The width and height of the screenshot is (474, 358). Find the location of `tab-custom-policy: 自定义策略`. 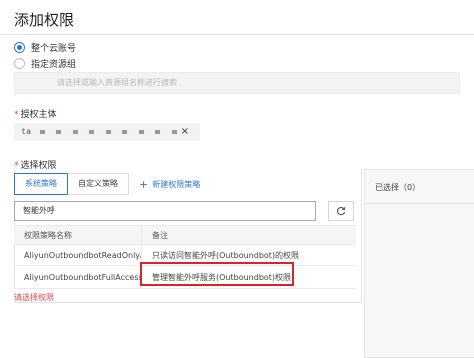

tab-custom-policy: 自定义策略 is located at coordinates (98, 184).